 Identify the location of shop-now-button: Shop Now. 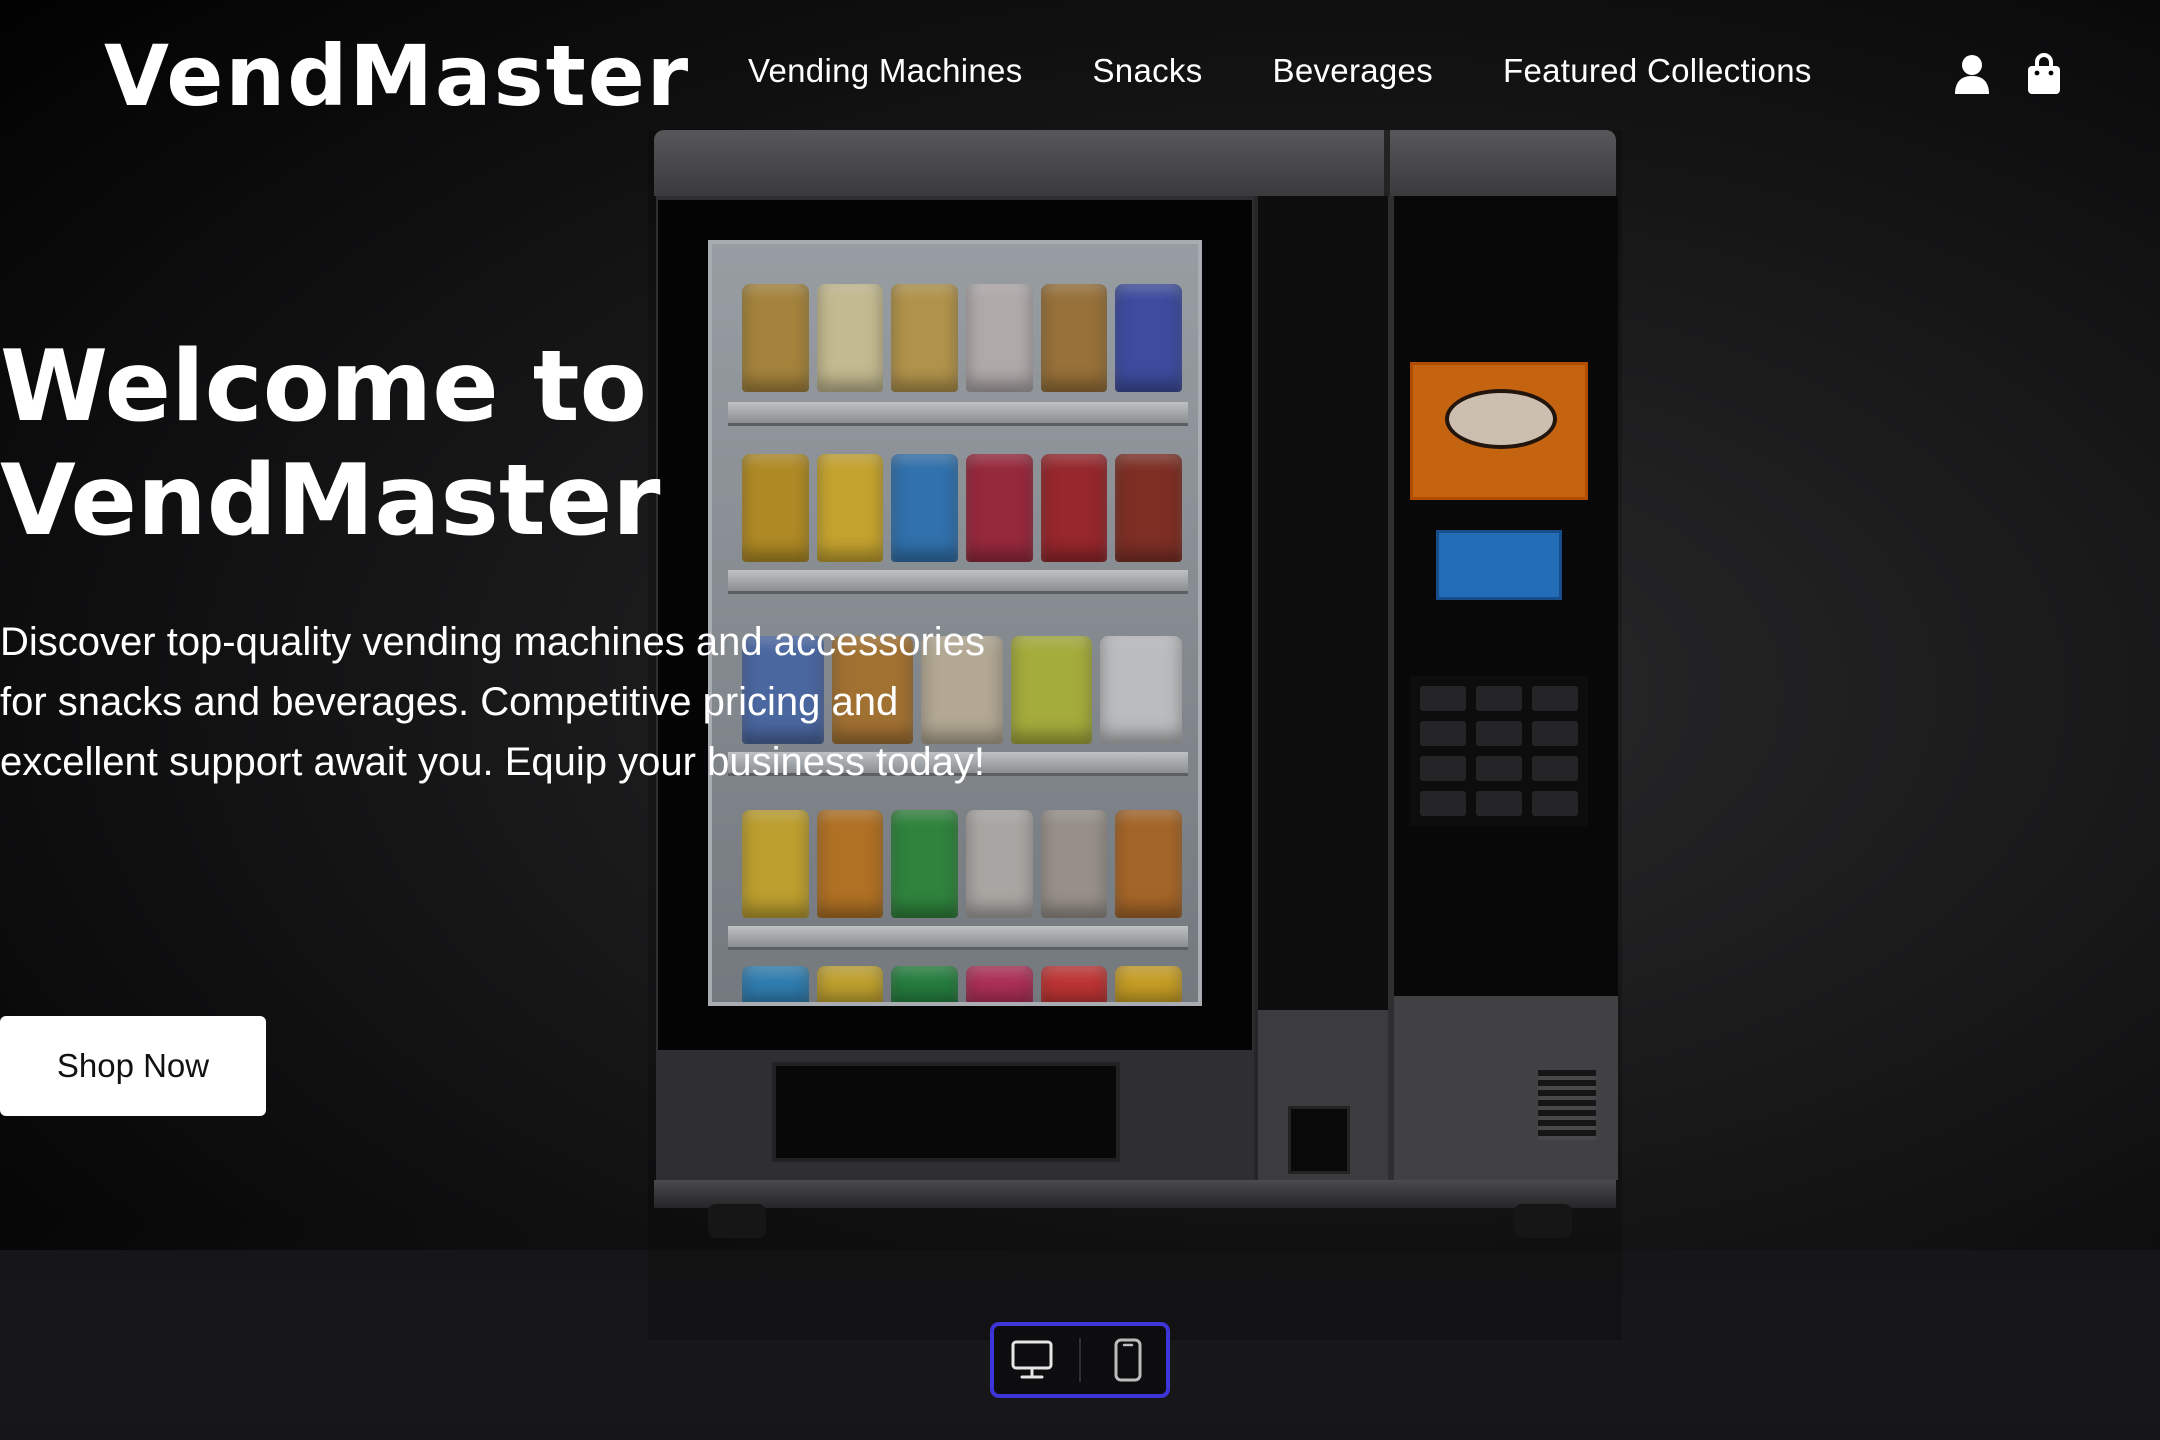
(133, 1066).